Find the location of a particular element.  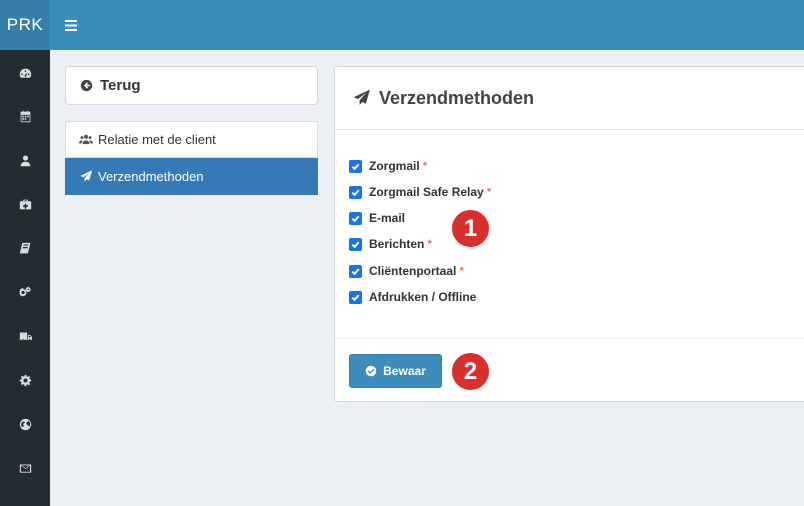

callout-badge-1: 1 is located at coordinates (470, 228).